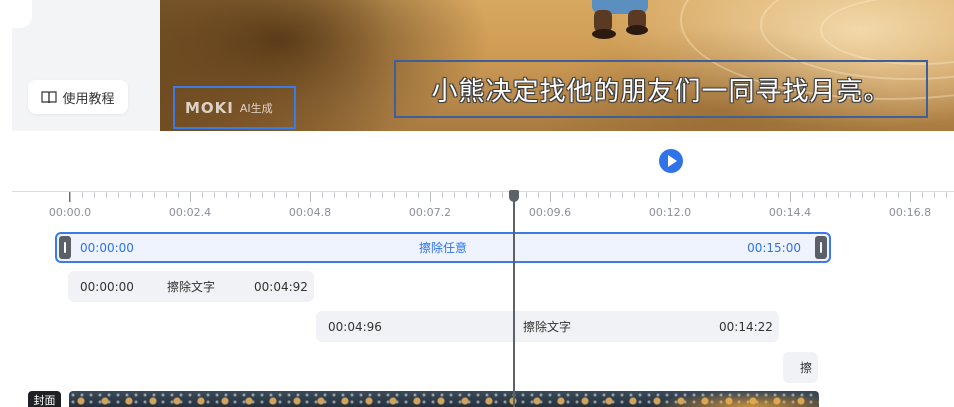 This screenshot has height=407, width=954. I want to click on erase-any-track: 擦除任意 00:00:00 00:15:00, so click(443, 247).